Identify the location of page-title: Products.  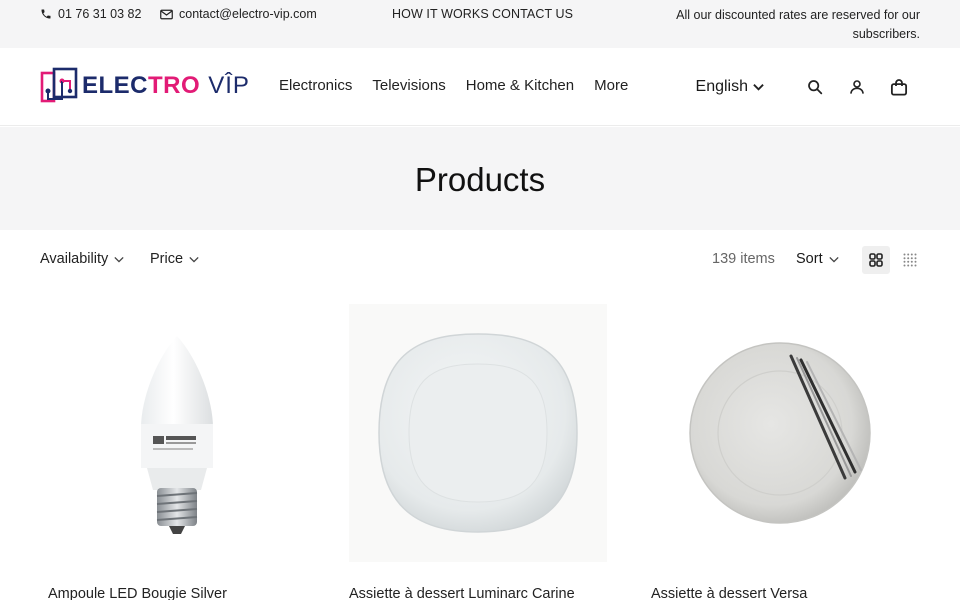
(480, 179).